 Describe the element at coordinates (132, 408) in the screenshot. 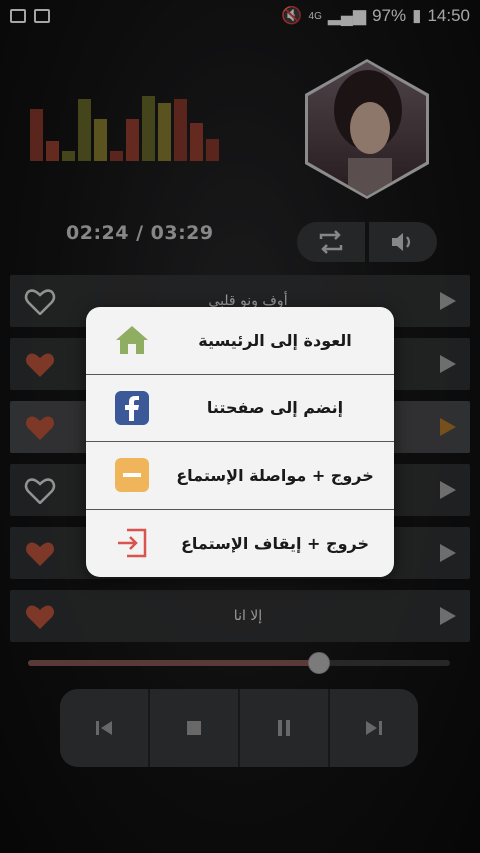

I see `facebook-icon` at that location.